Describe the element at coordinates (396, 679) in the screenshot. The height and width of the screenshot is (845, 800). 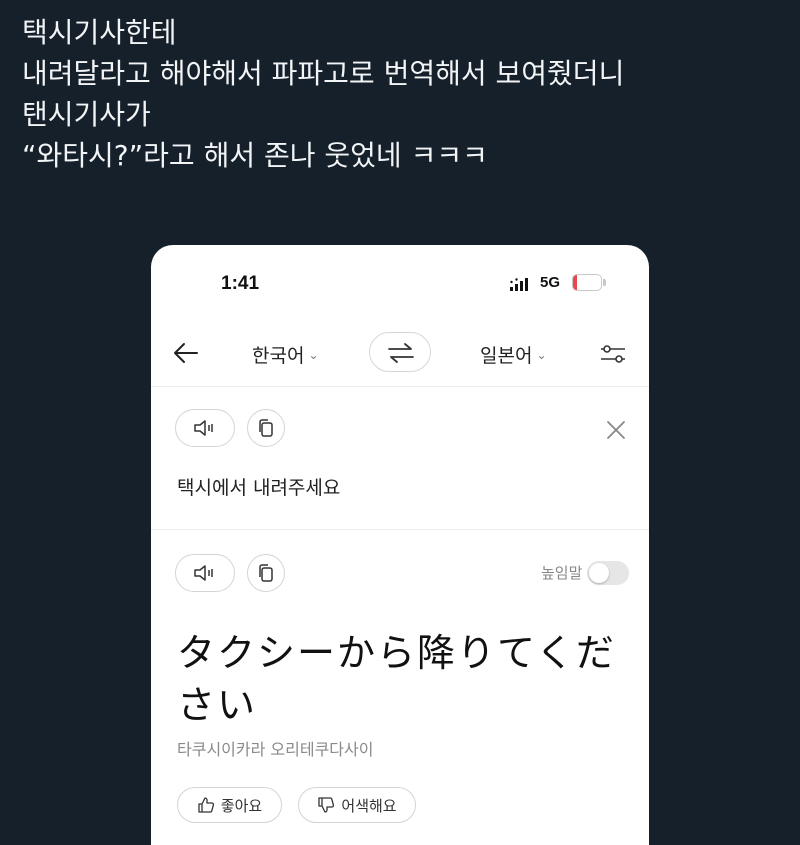
I see `translation-text: タクシーから降りてください` at that location.